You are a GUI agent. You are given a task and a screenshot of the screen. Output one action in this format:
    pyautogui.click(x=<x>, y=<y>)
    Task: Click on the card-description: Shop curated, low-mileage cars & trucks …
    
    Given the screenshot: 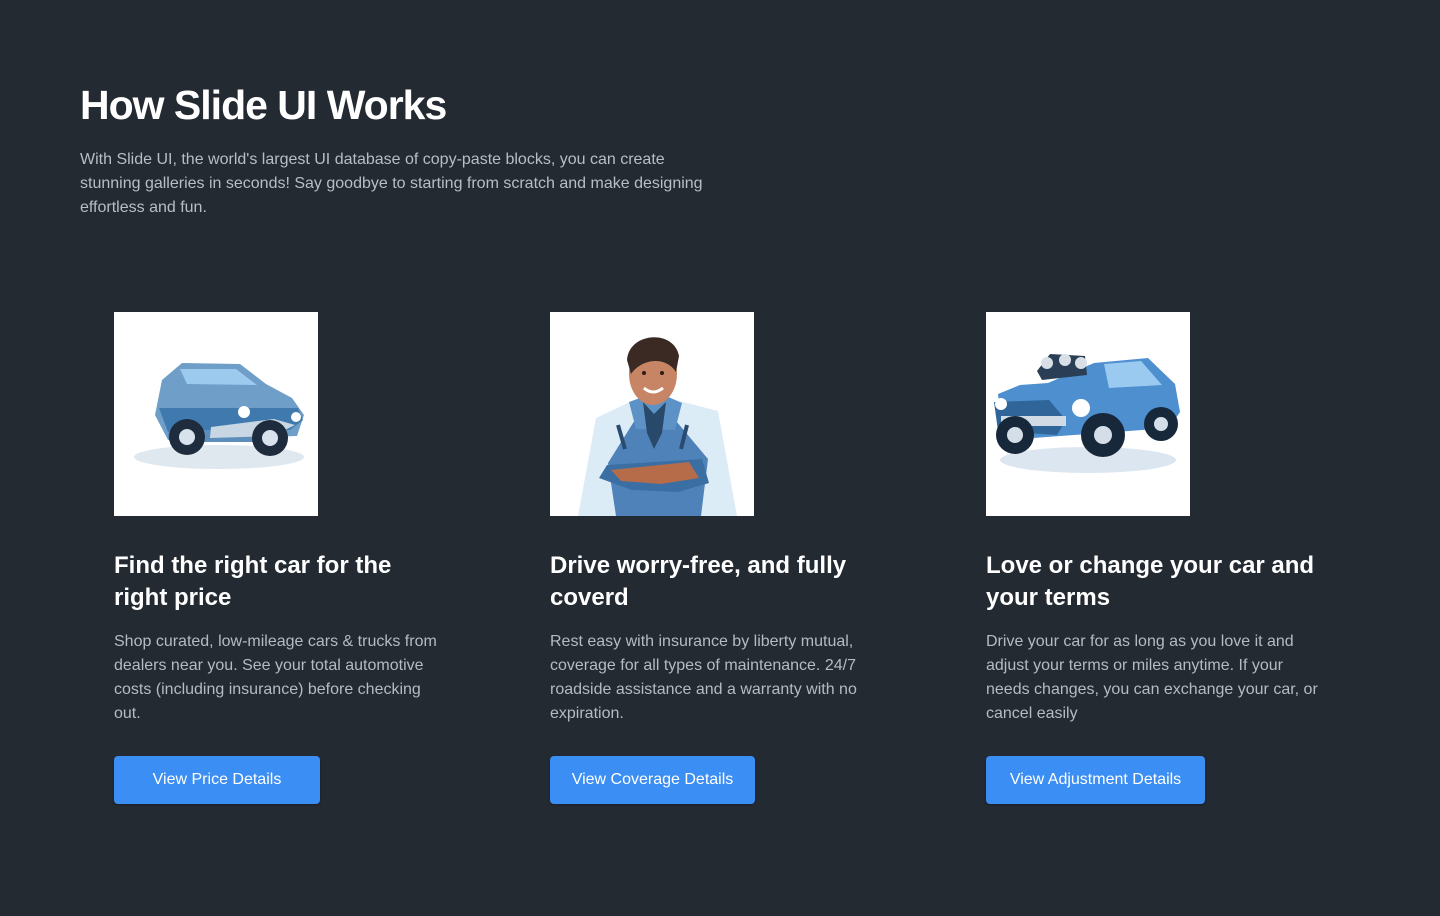 What is the action you would take?
    pyautogui.click(x=275, y=677)
    